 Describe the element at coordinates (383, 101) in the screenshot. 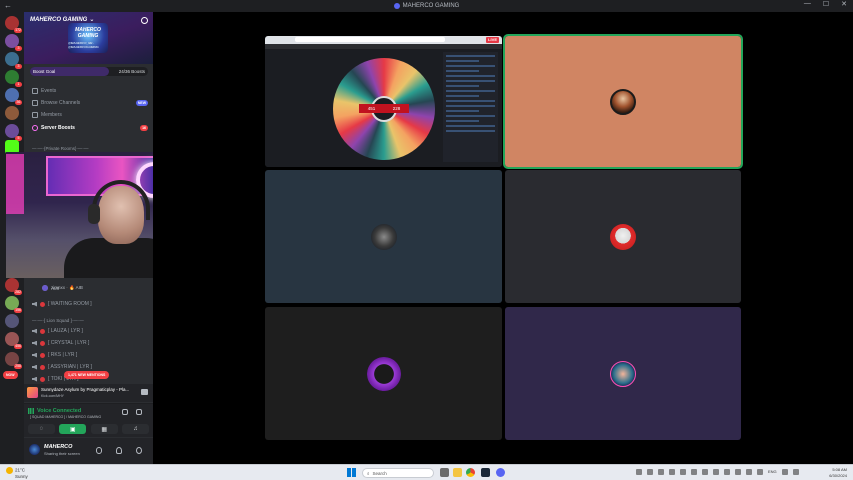

I see `screenshare-tile: LIVE 451 228` at that location.